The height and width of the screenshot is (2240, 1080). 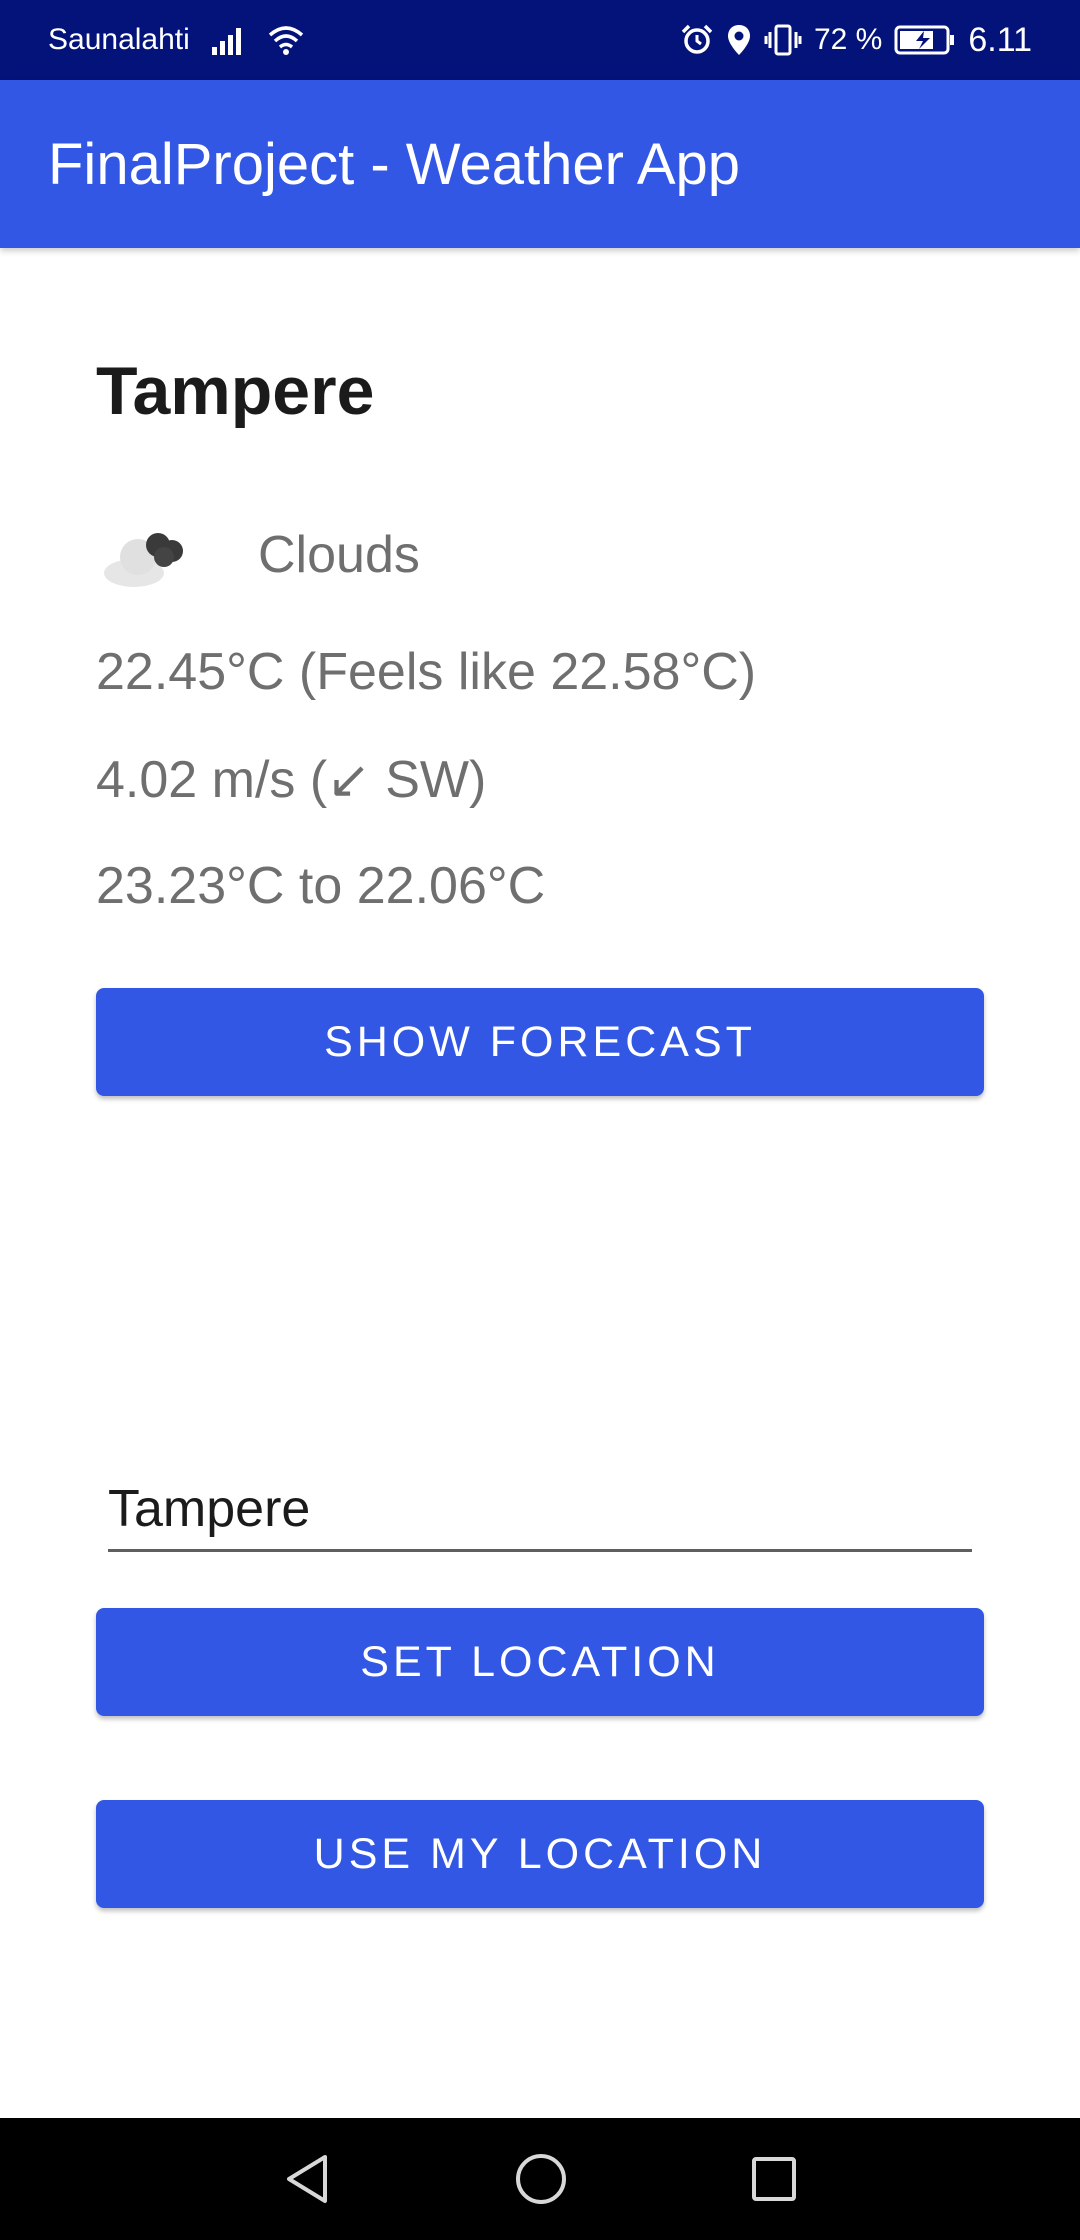 What do you see at coordinates (119, 39) in the screenshot?
I see `carrier-name: Saunalahti` at bounding box center [119, 39].